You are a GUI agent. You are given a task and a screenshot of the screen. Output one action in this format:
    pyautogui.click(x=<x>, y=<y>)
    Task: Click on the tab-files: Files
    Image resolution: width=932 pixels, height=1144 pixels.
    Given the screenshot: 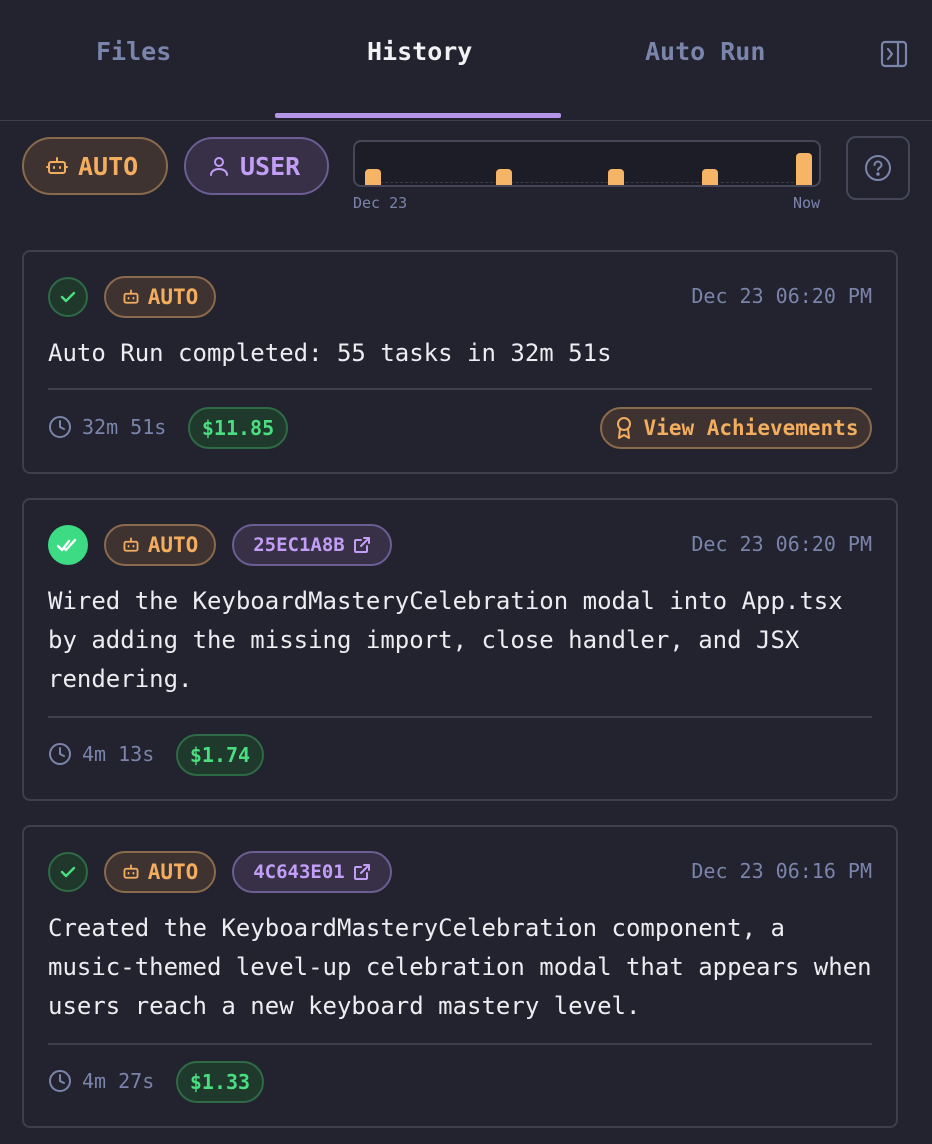 What is the action you would take?
    pyautogui.click(x=133, y=52)
    